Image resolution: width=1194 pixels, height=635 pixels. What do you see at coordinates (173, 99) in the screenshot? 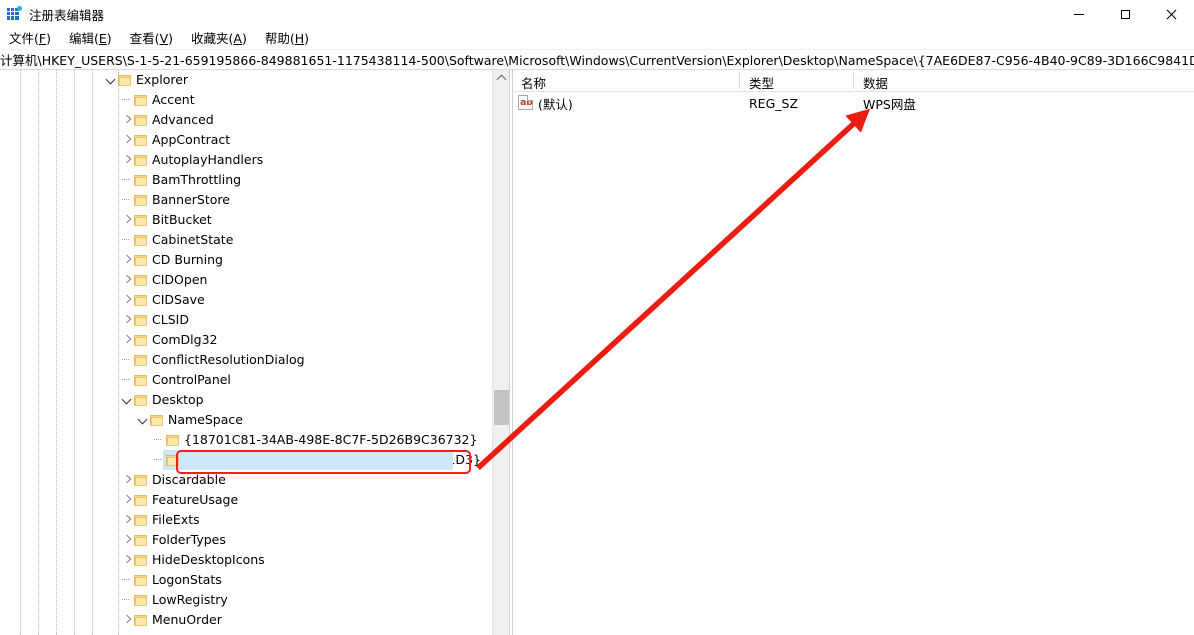
I see `tree-item-label: Accent` at bounding box center [173, 99].